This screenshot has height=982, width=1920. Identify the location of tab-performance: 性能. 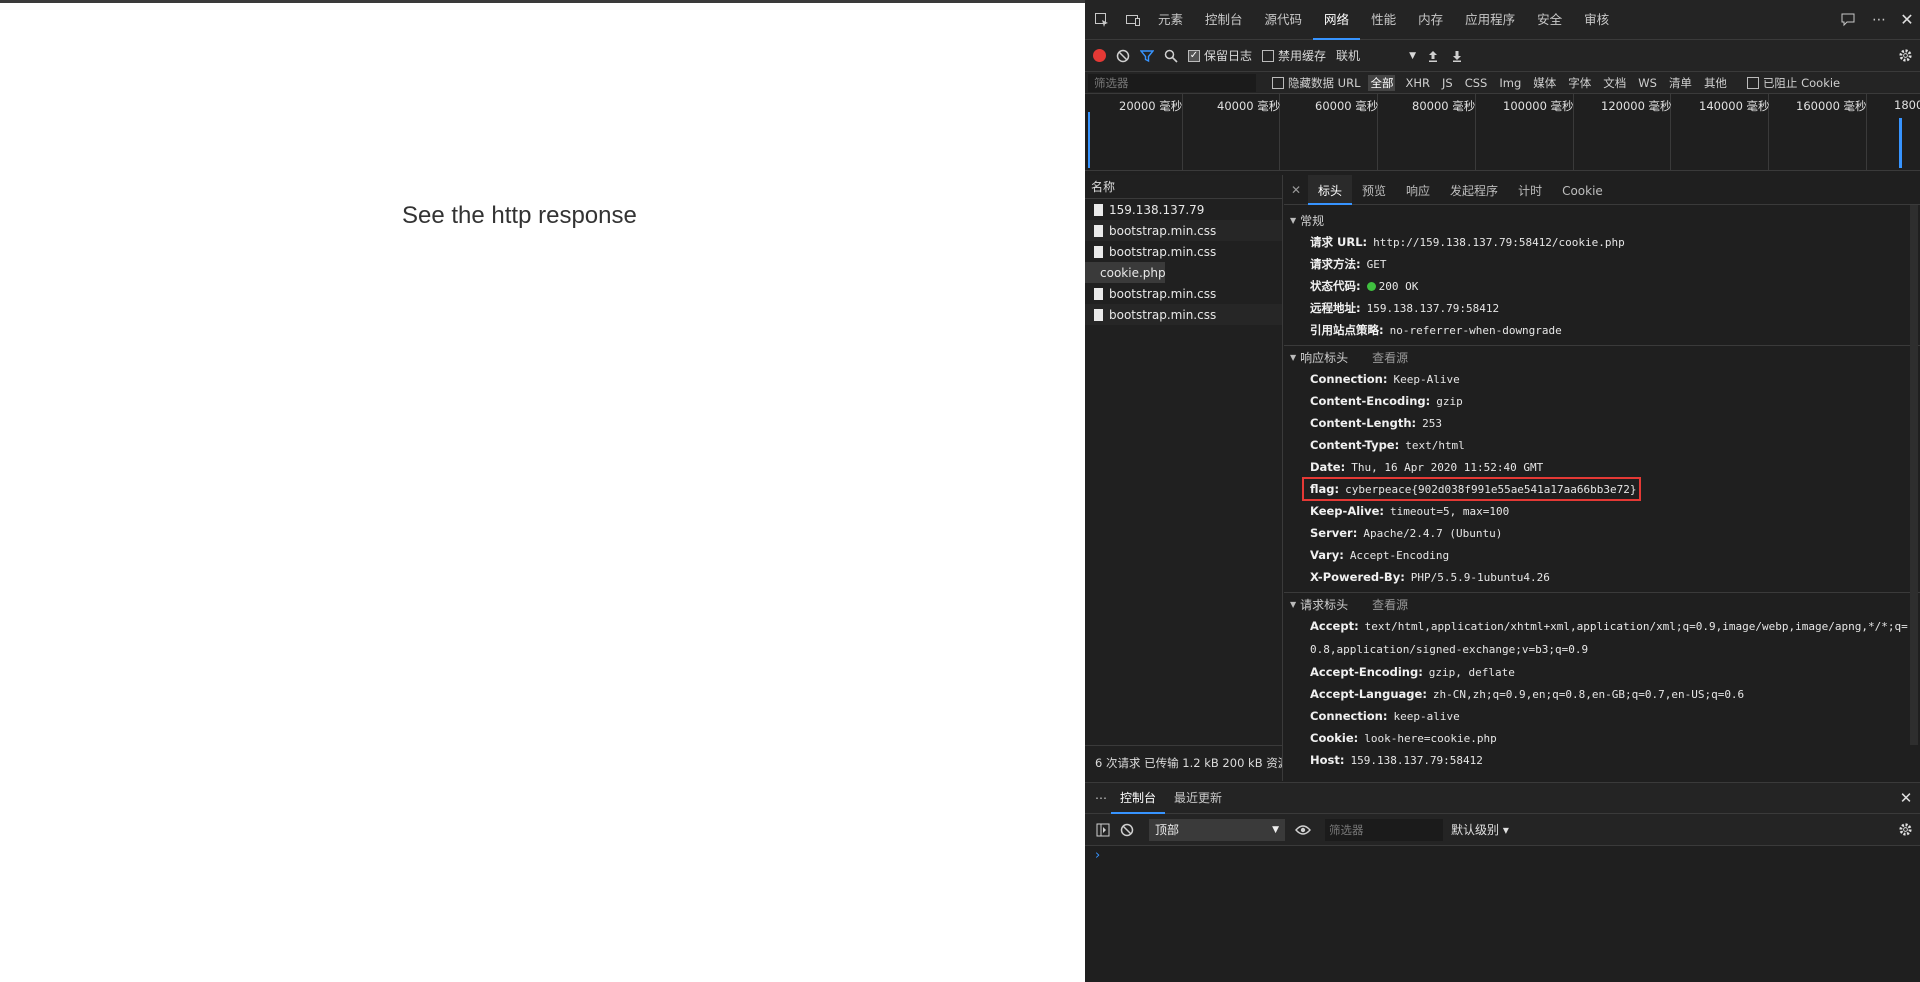
(1383, 20).